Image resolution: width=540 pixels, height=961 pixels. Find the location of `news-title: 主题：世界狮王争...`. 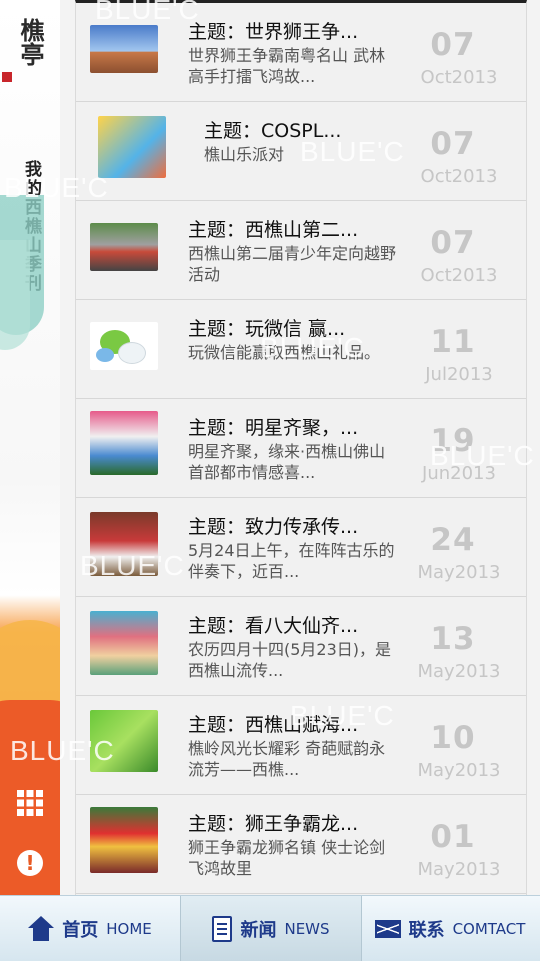

news-title: 主题：世界狮王争... is located at coordinates (273, 32).